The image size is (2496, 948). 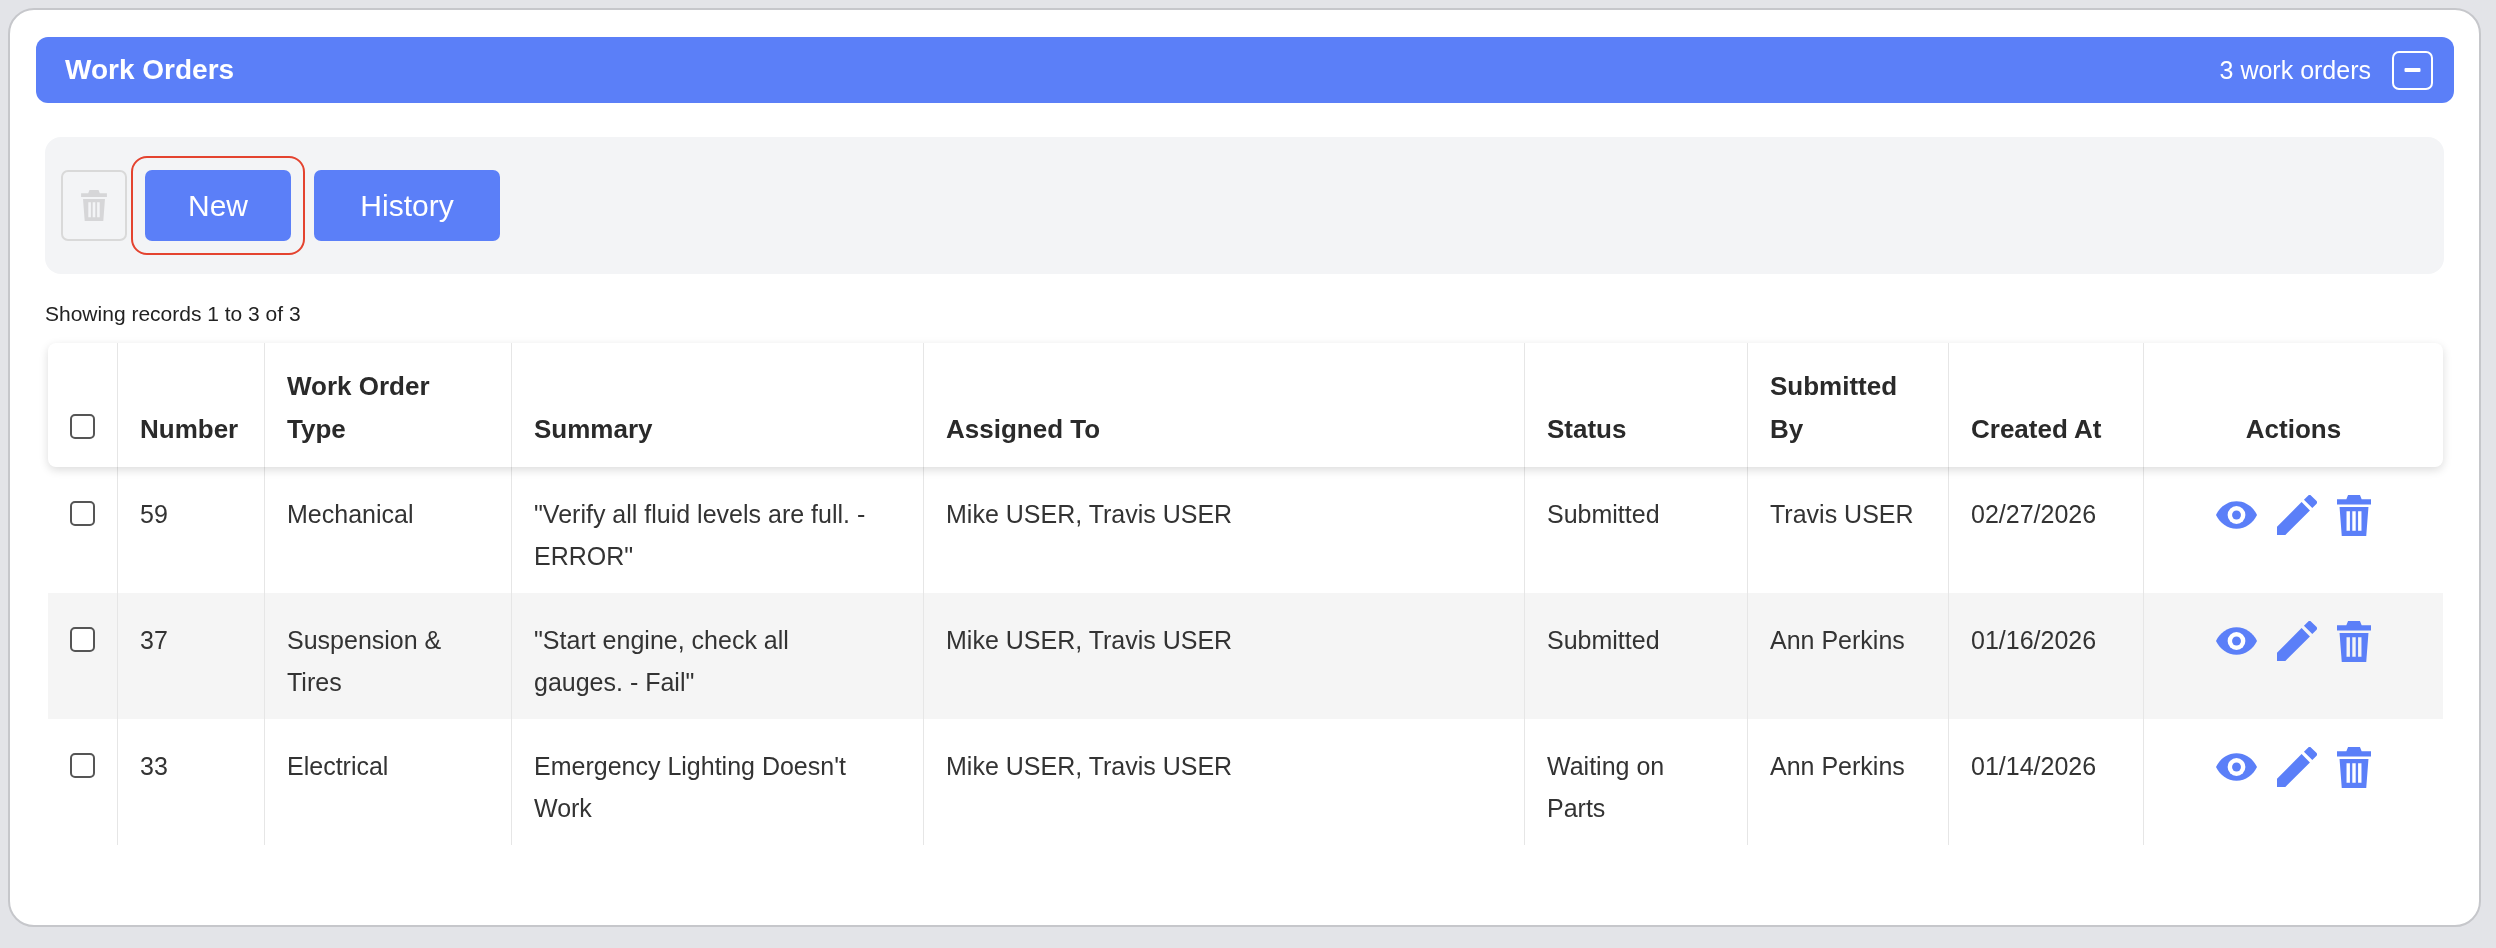 I want to click on select-all-checkbox, so click(x=82, y=426).